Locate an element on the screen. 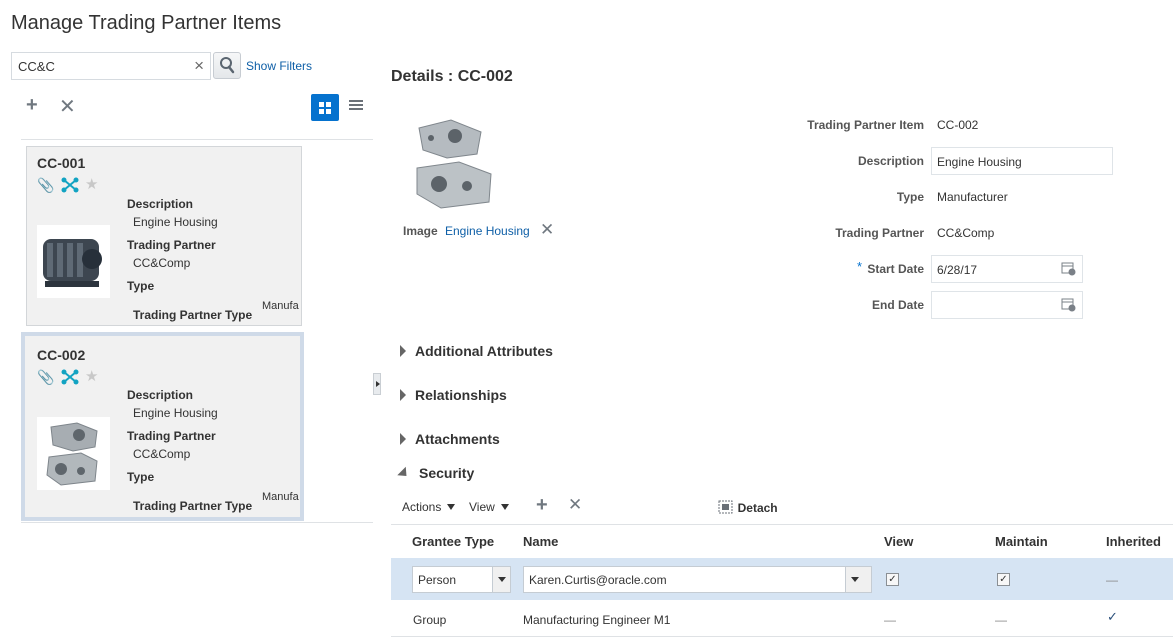  page-title: Manage Trading Partner Items is located at coordinates (146, 23).